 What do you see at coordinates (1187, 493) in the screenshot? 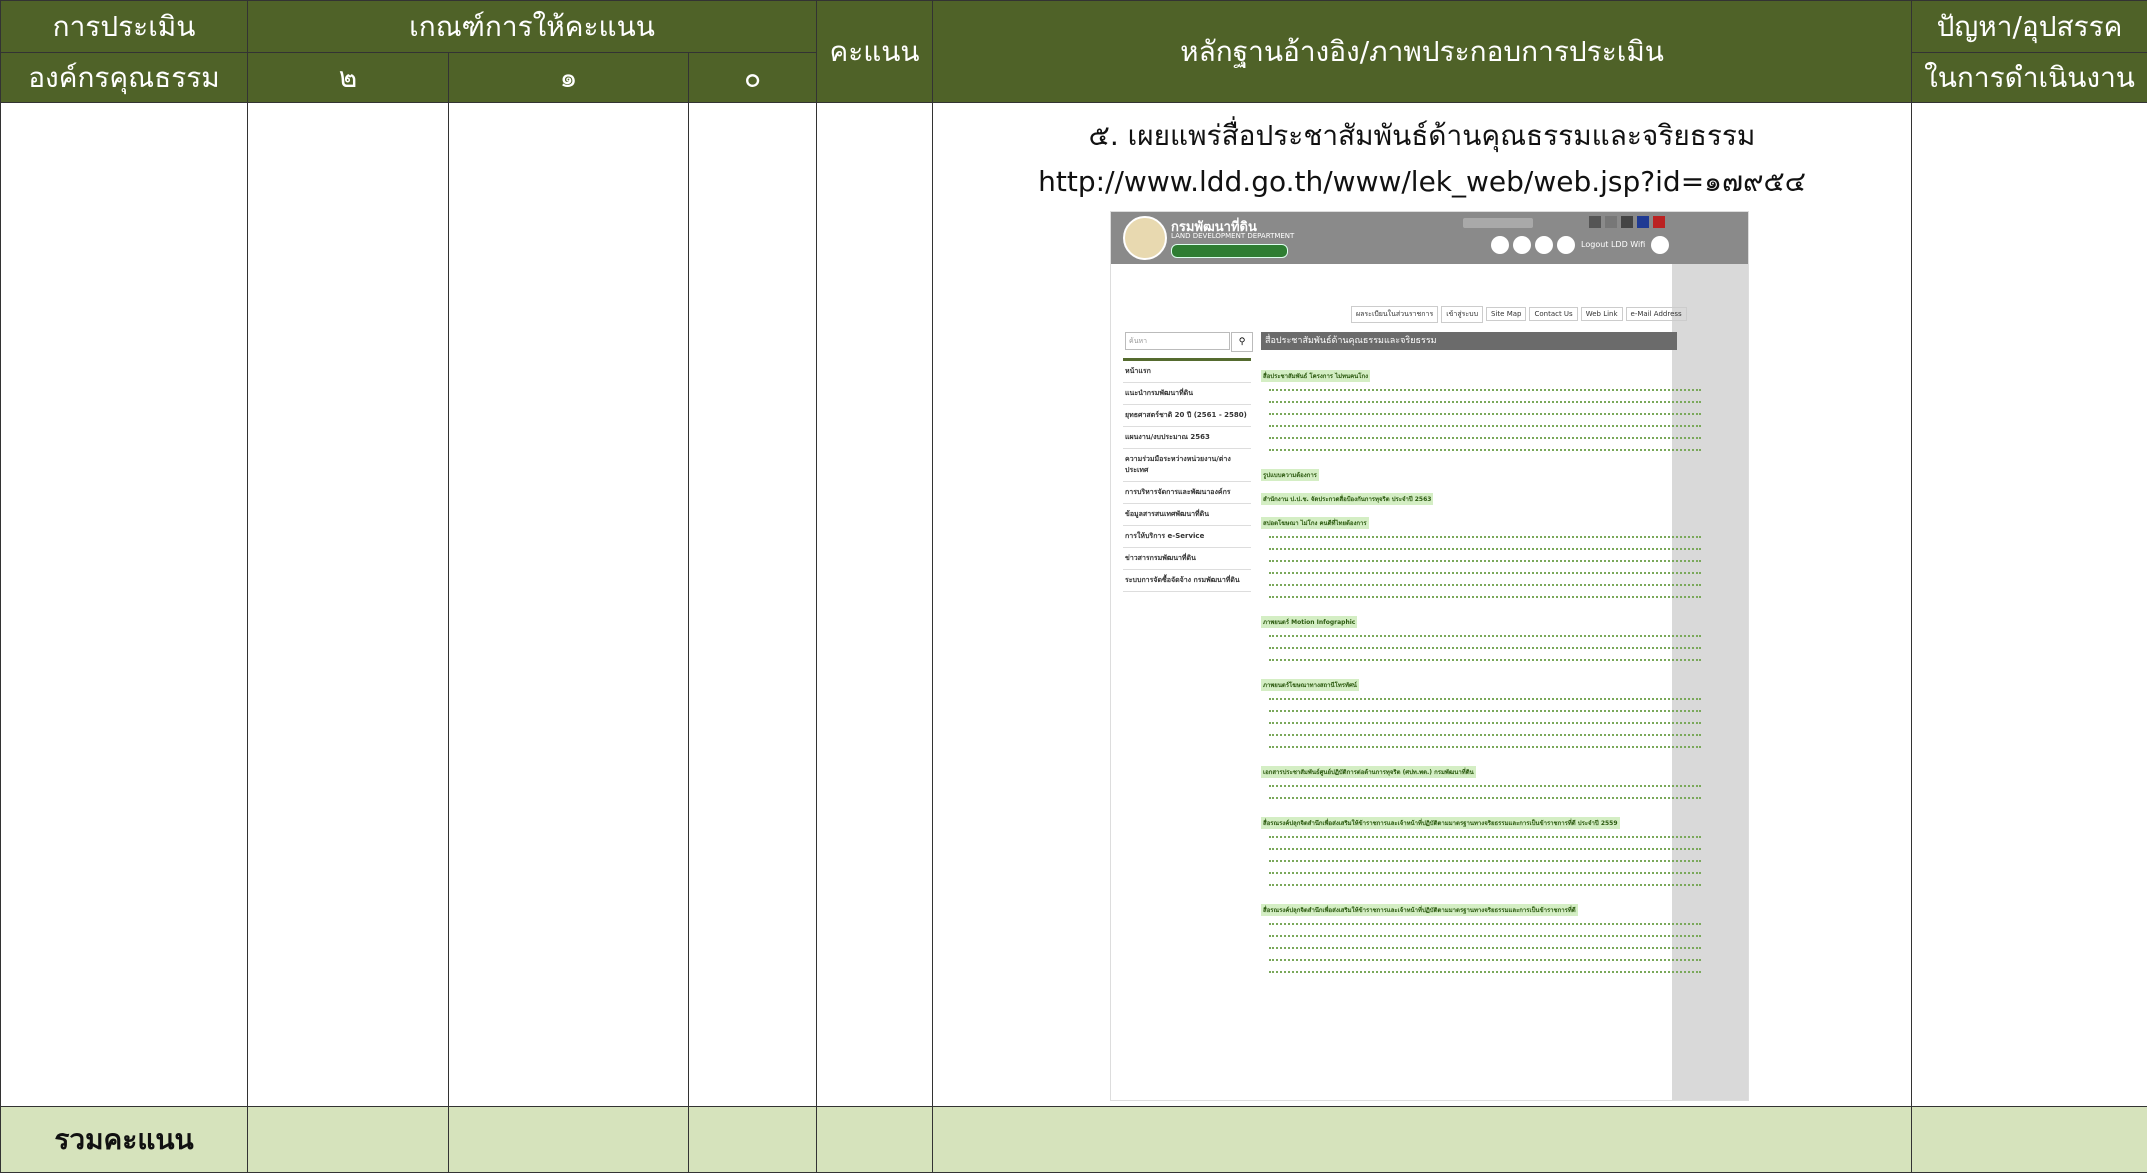
I see `menu-item: การบริหารจัดการและพัฒนาองค์กร` at bounding box center [1187, 493].